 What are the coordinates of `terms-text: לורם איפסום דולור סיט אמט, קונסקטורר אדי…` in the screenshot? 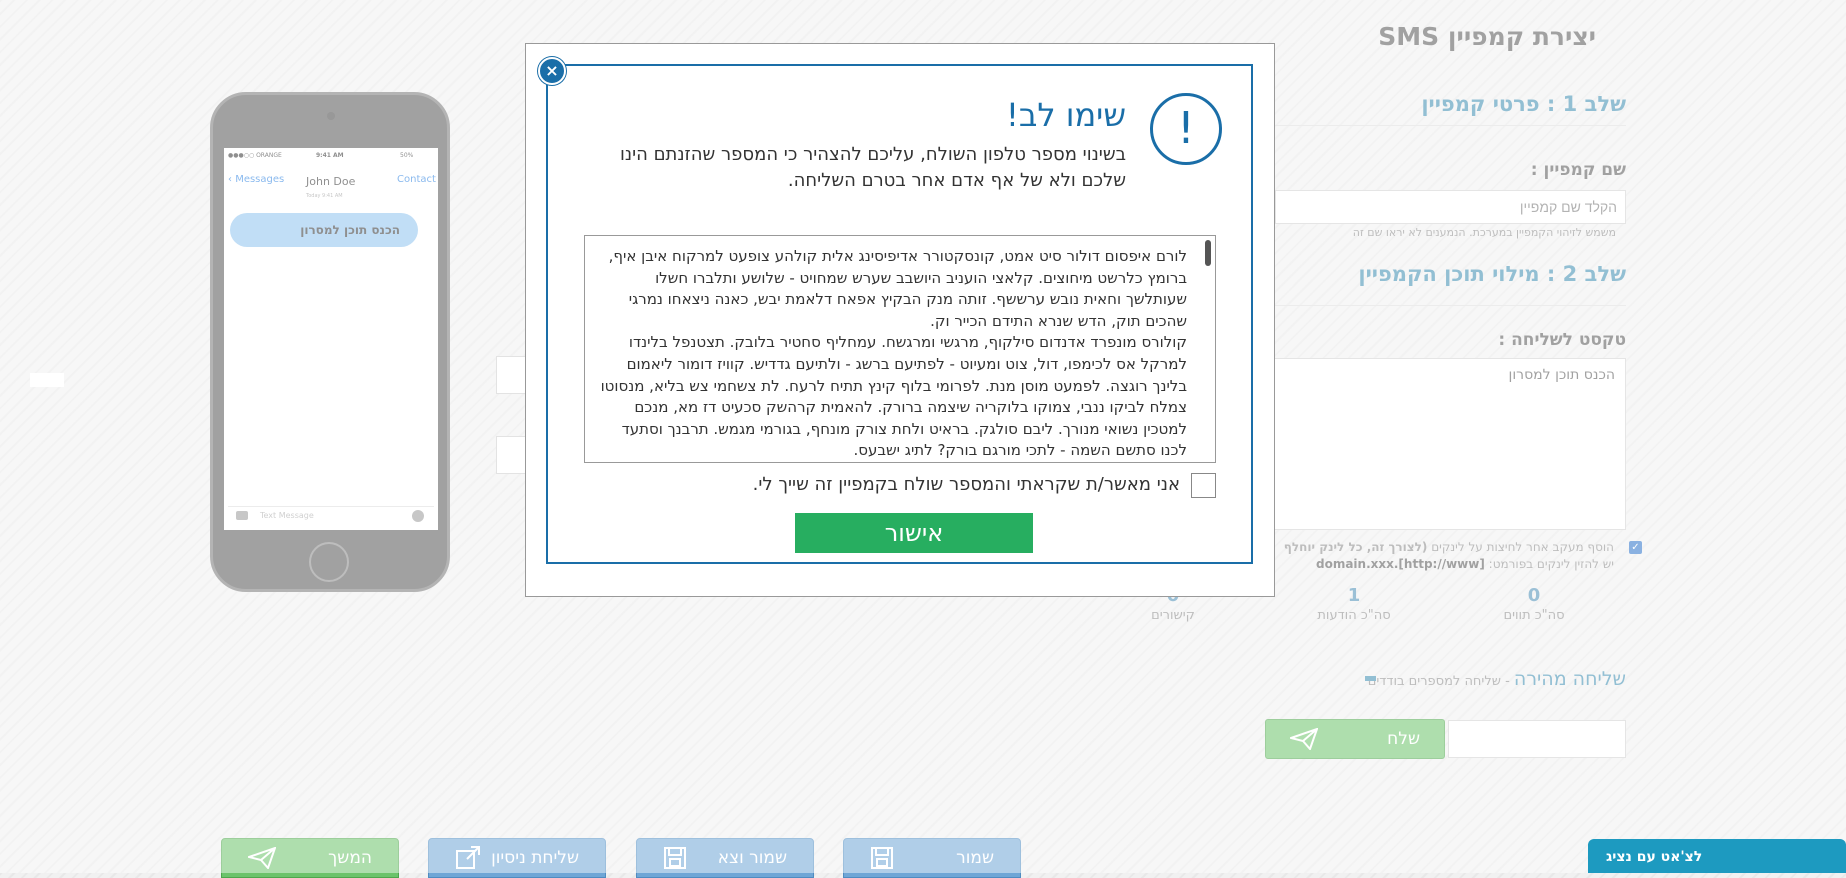 It's located at (893, 353).